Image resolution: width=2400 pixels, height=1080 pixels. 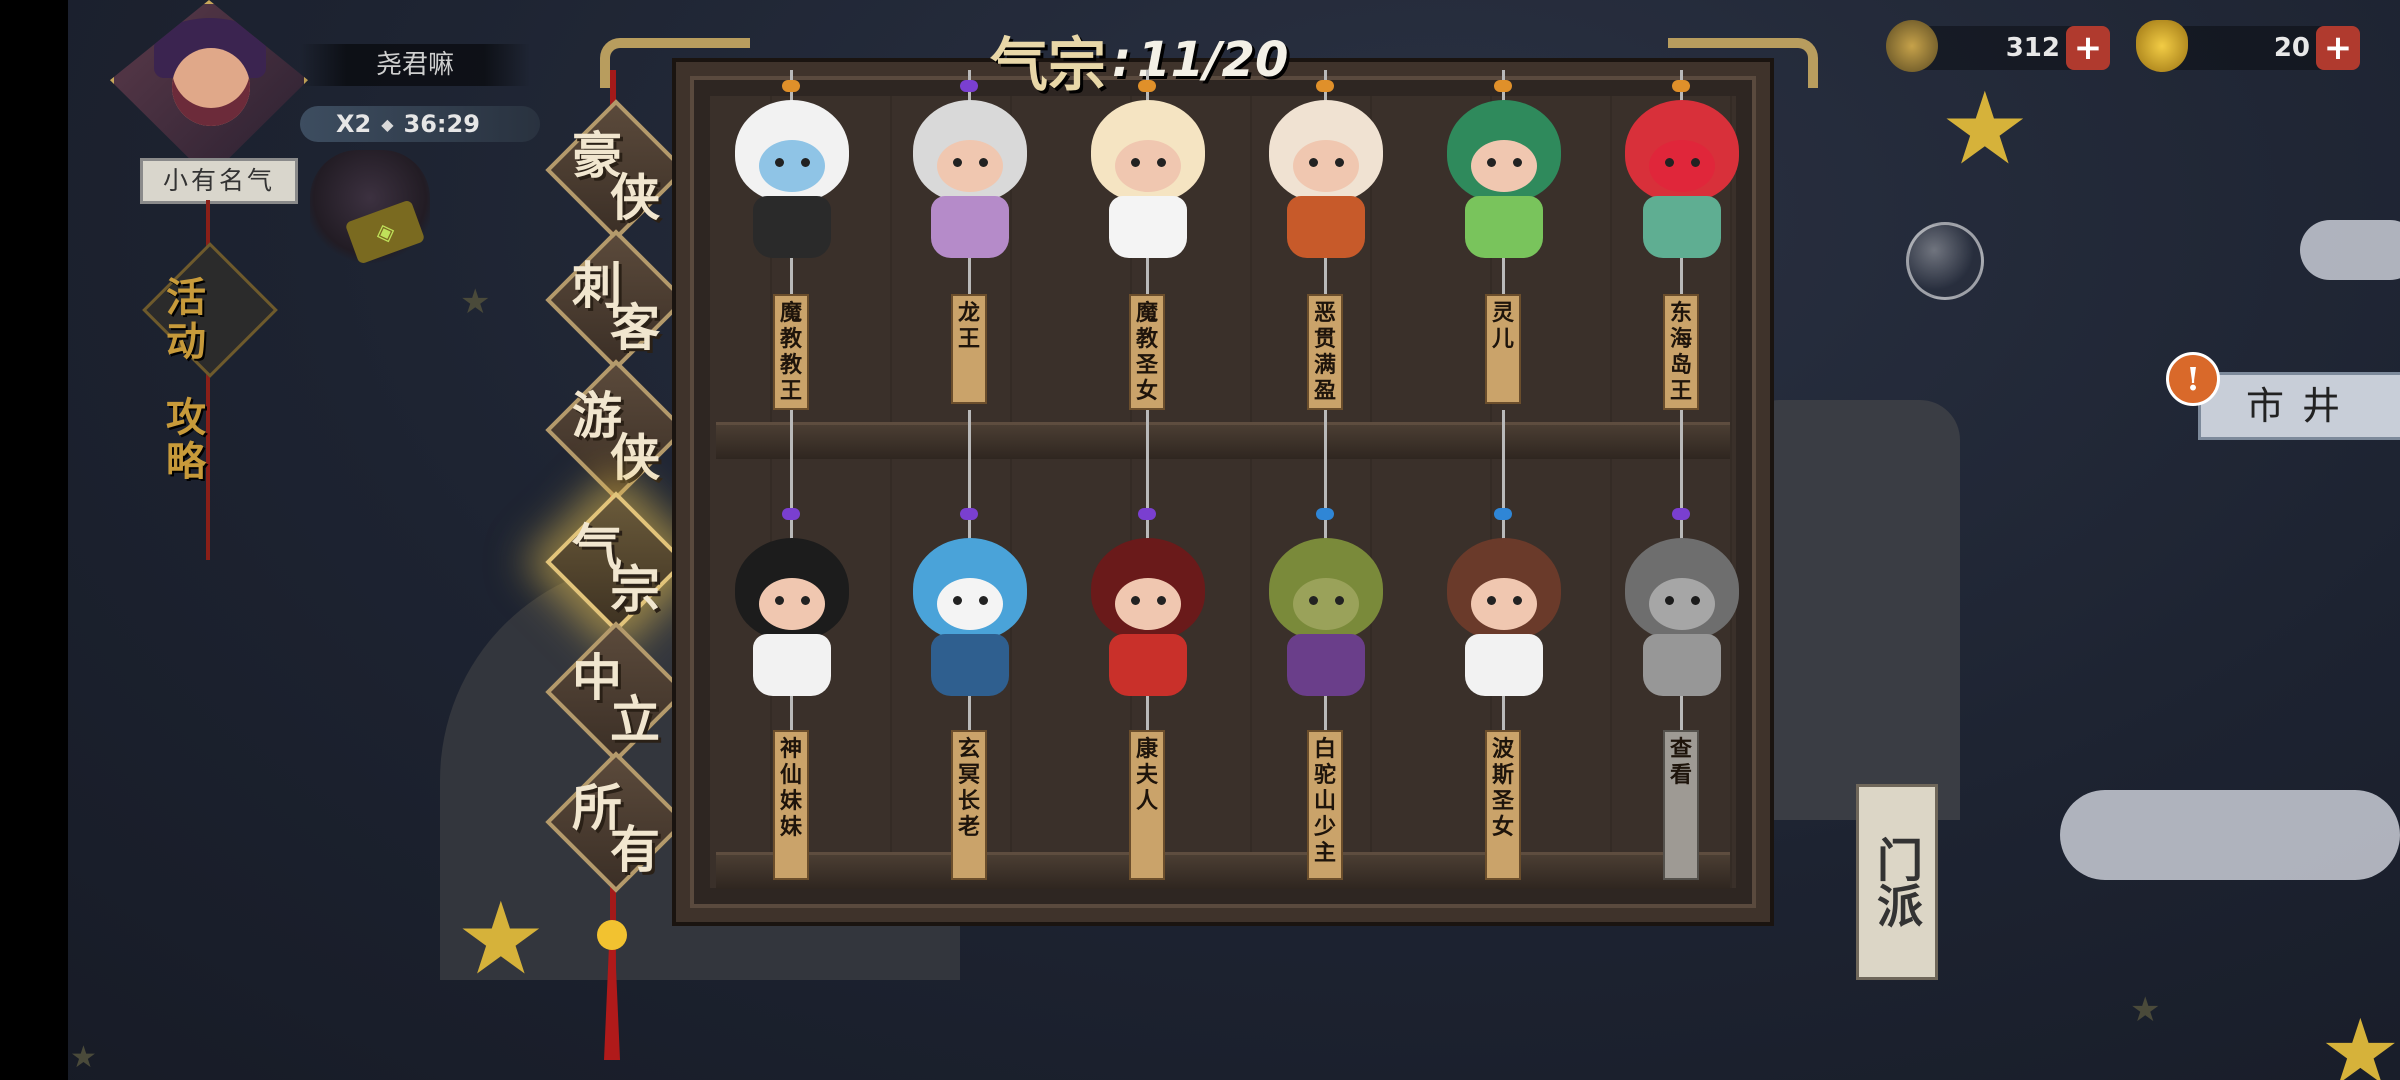 I want to click on character-charm: 龙 王, so click(x=970, y=245).